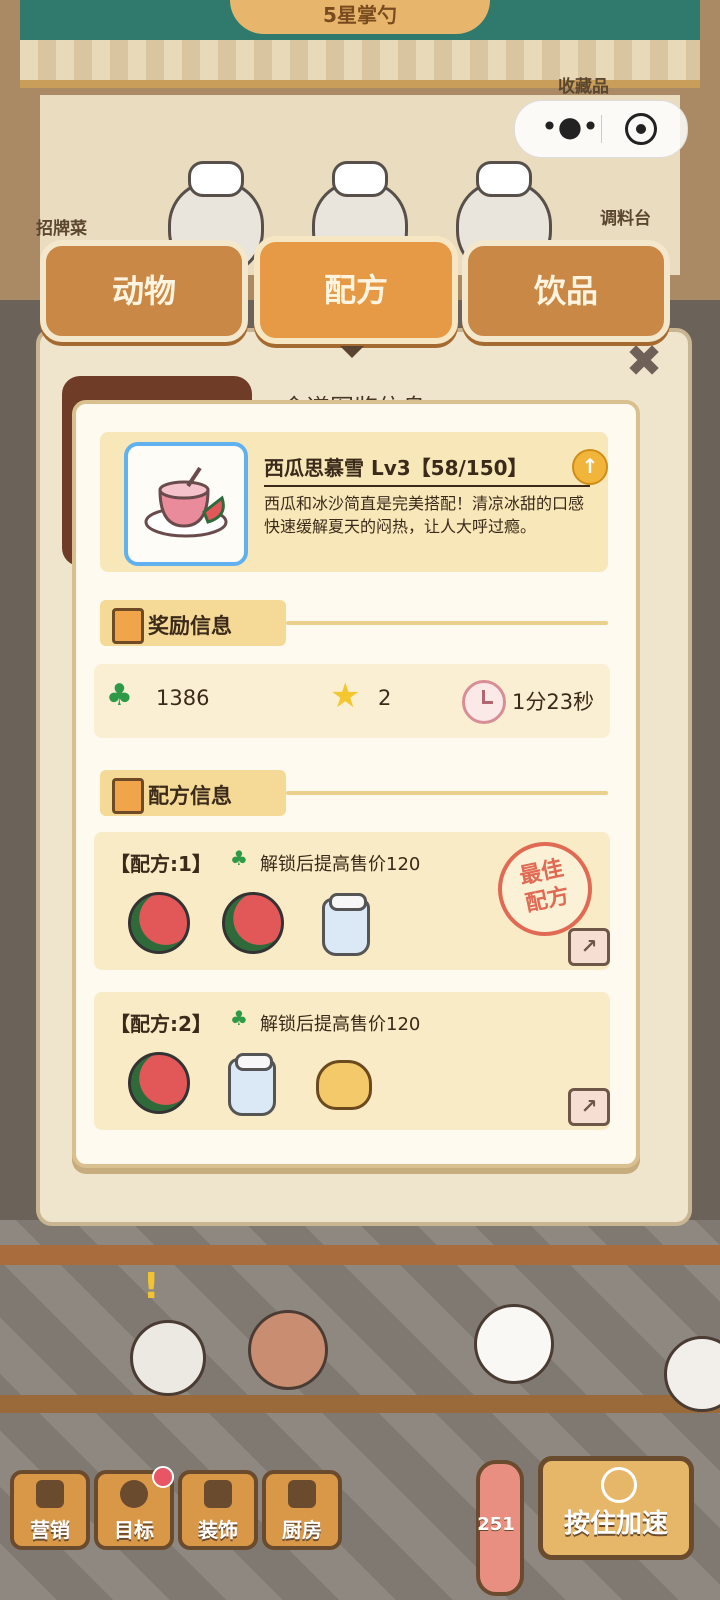 The width and height of the screenshot is (720, 1600). I want to click on star-icon: ★, so click(345, 696).